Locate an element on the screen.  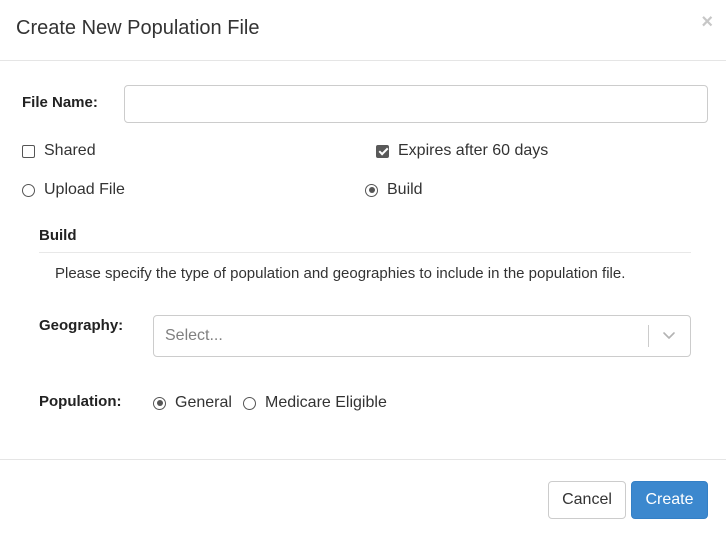
population-label: Population: is located at coordinates (80, 401).